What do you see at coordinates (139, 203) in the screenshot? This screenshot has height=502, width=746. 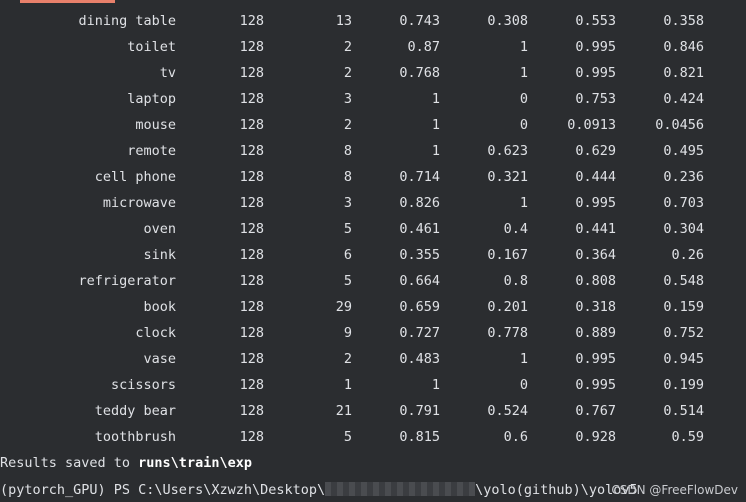 I see `class-name-cell: microwave` at bounding box center [139, 203].